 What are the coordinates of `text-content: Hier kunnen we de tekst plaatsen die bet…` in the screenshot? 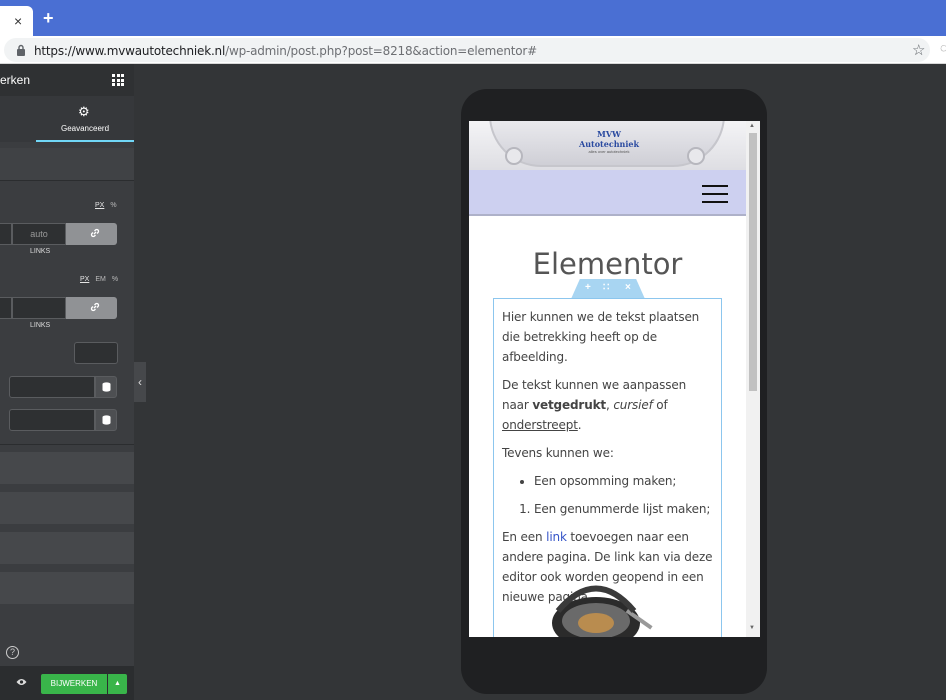 It's located at (609, 461).